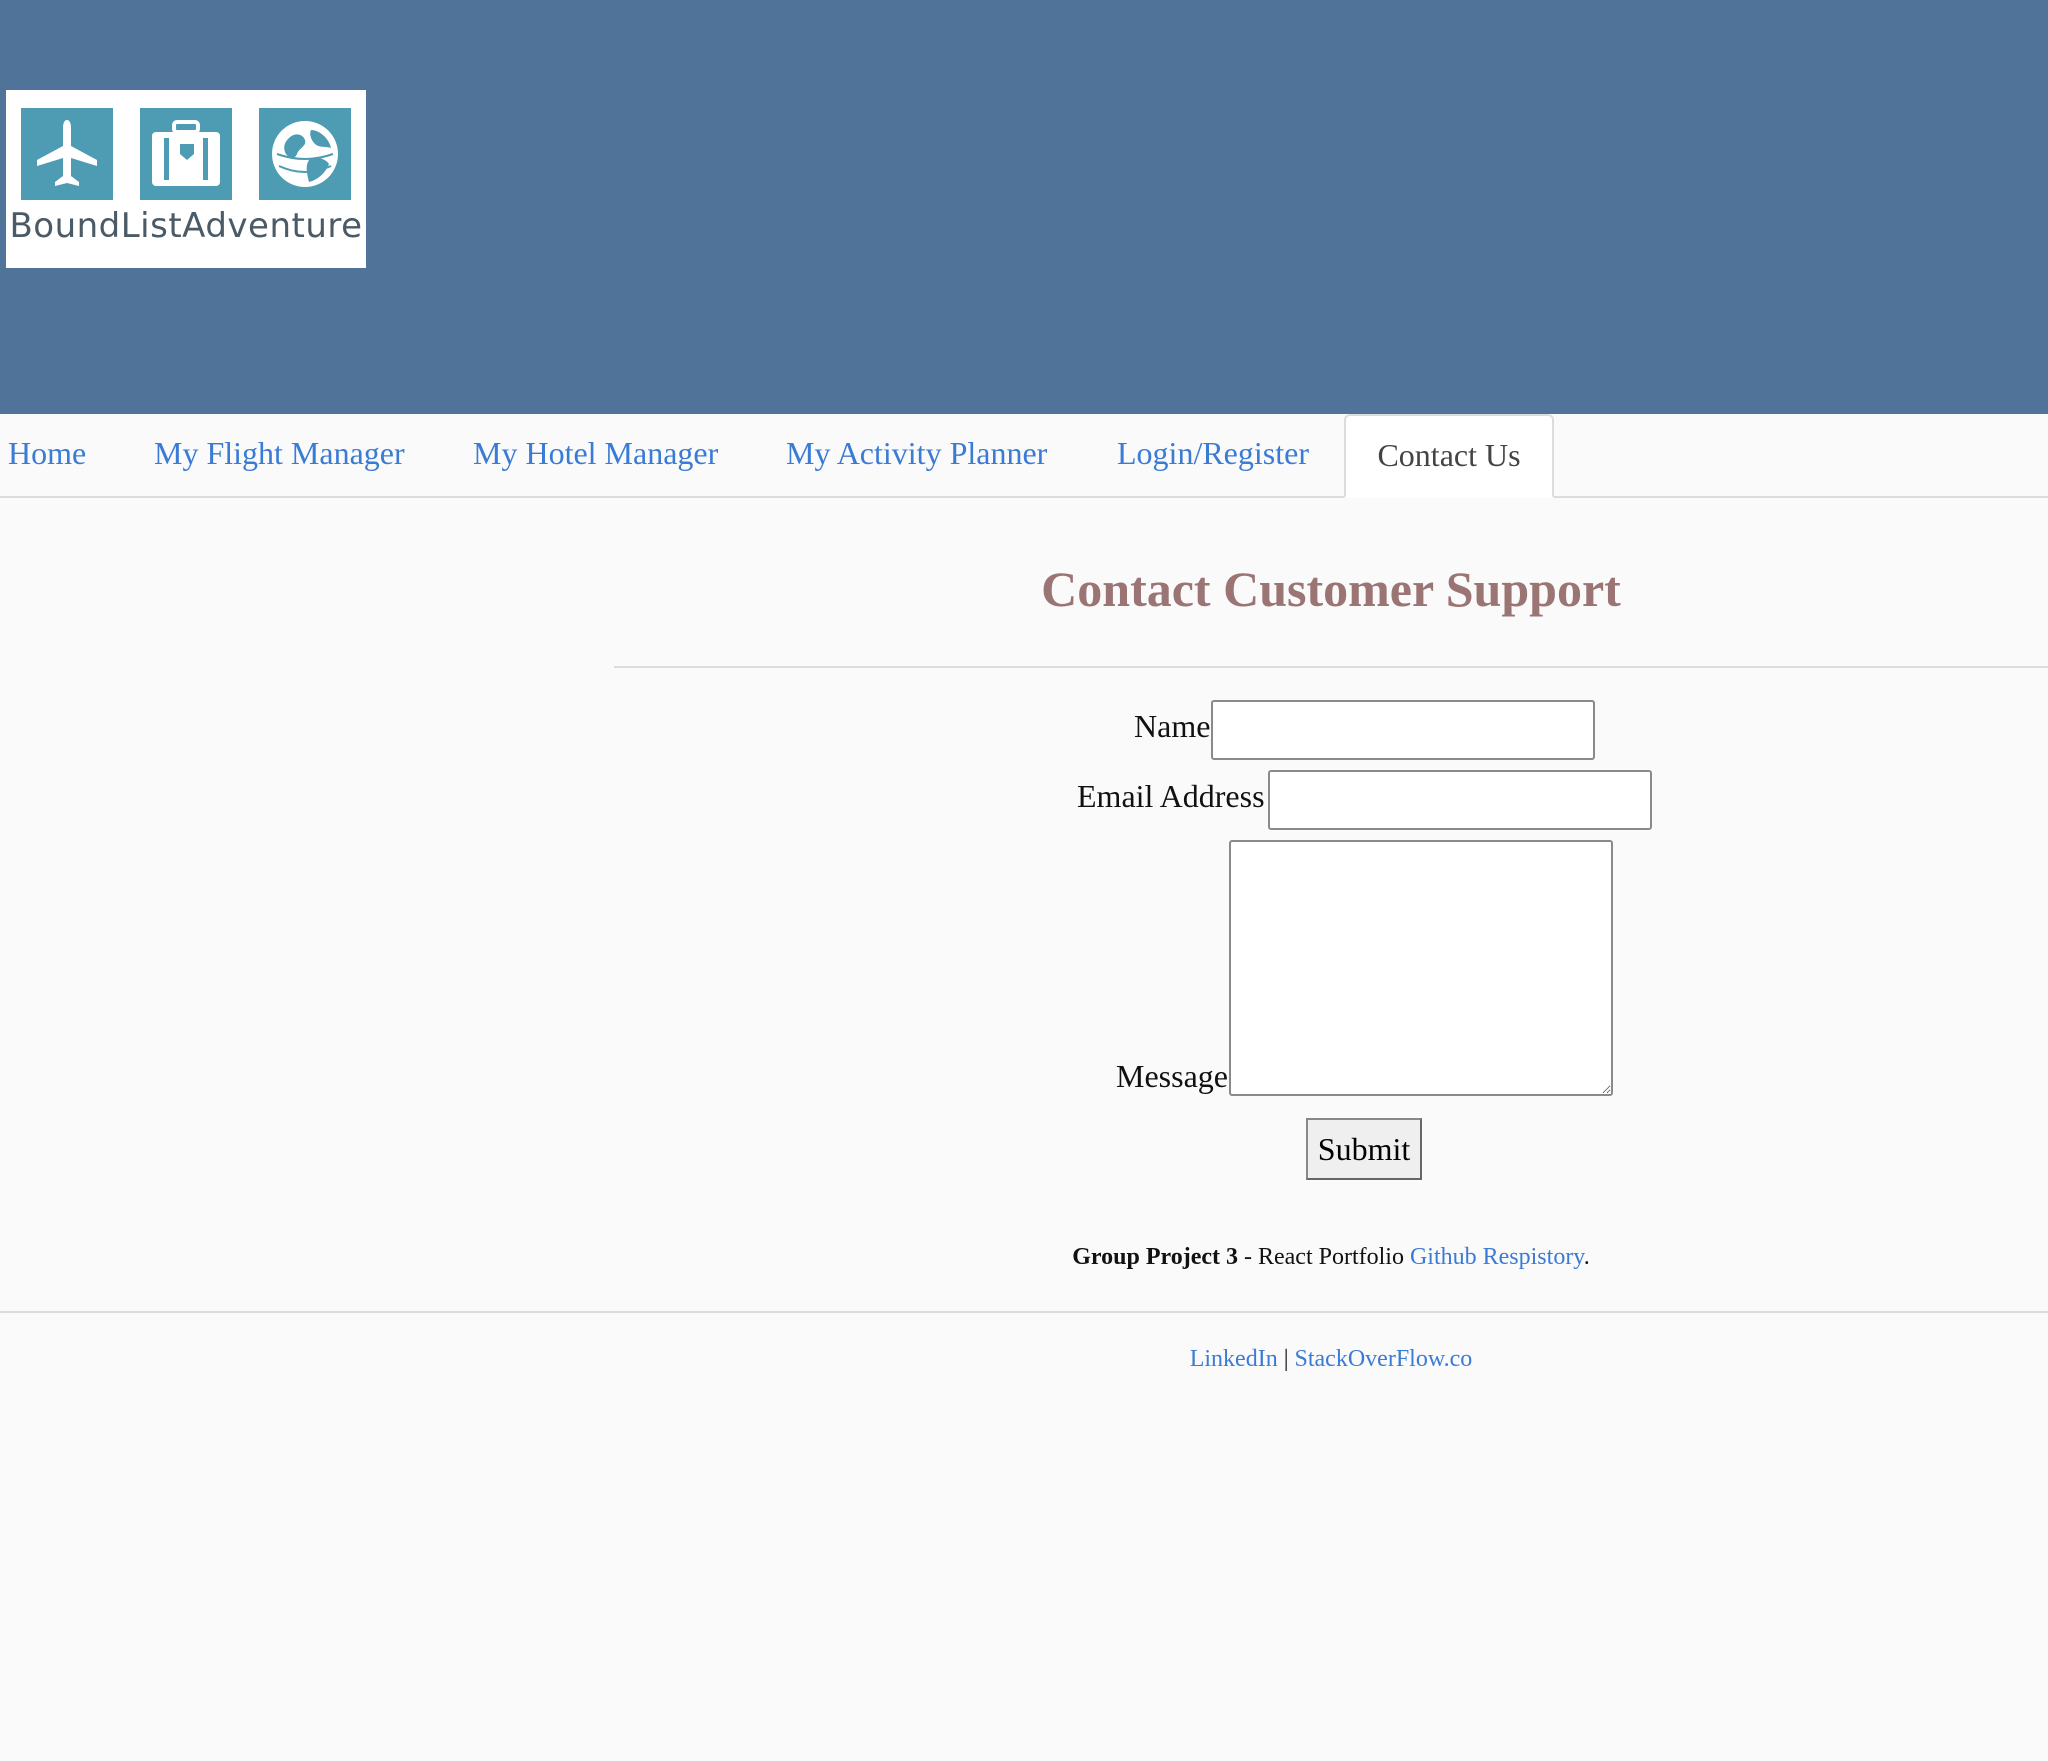 This screenshot has height=1761, width=2048. Describe the element at coordinates (1024, 1312) in the screenshot. I see `footer-divider` at that location.